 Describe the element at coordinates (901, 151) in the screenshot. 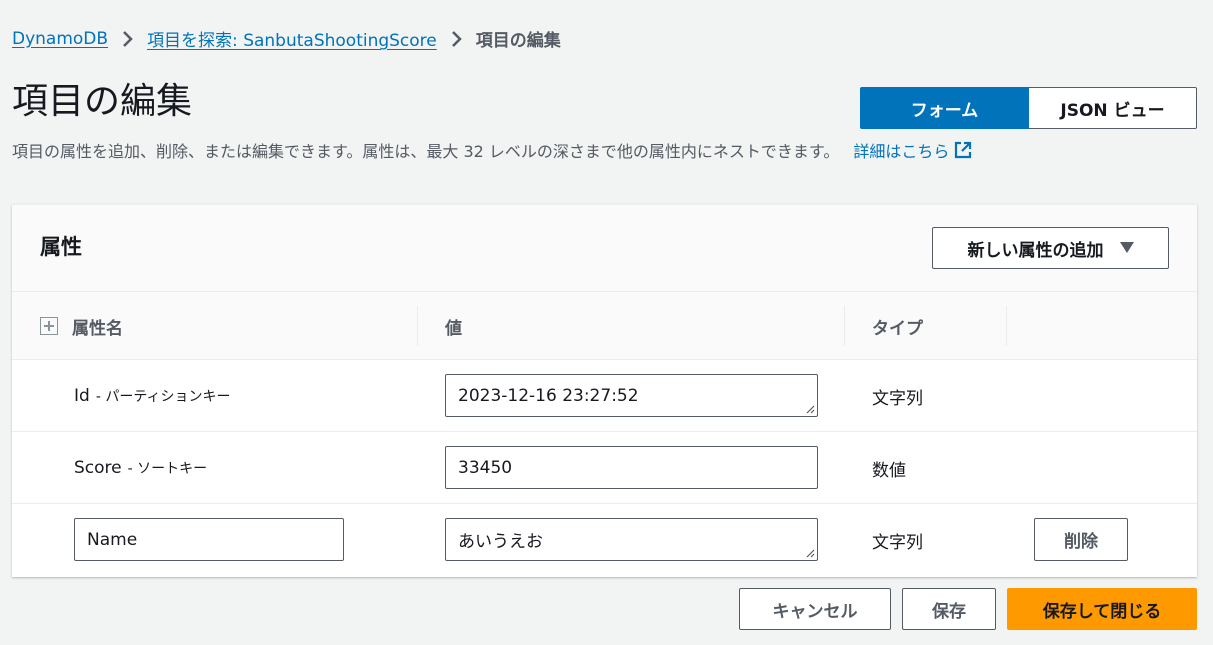

I see `learn-more-label: 詳細はこちら` at that location.